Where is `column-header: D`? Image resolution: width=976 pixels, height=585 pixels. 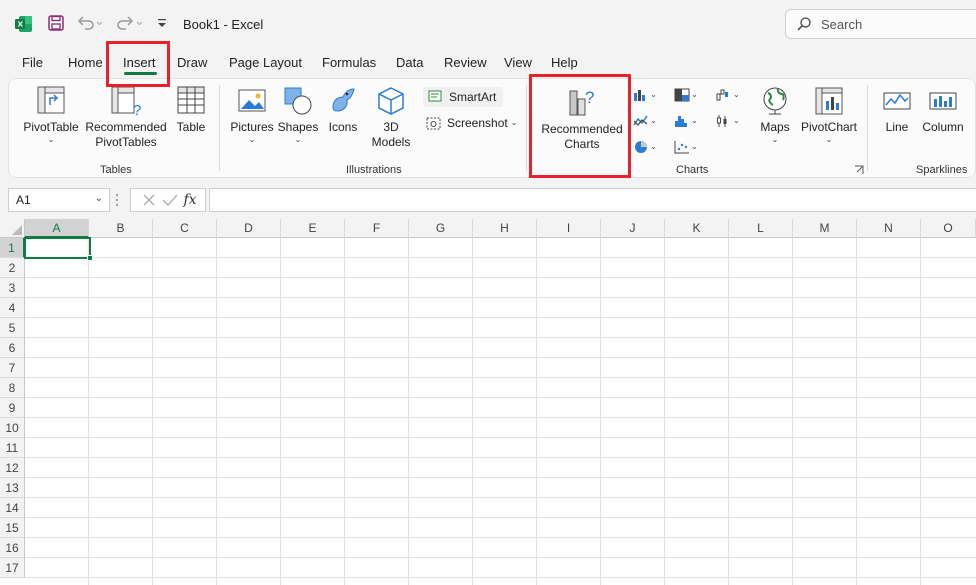
column-header: D is located at coordinates (249, 228).